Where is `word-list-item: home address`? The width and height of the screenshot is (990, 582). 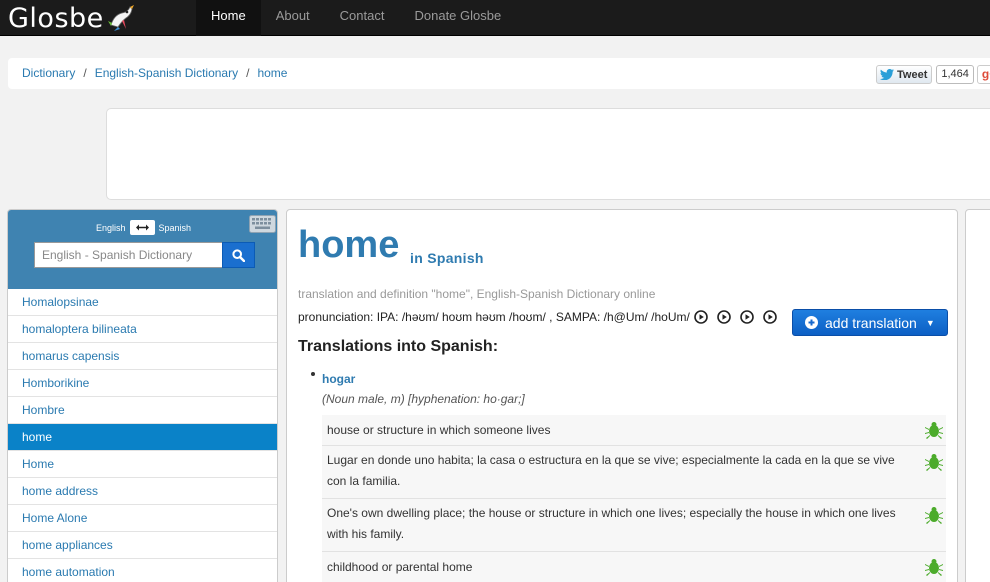 word-list-item: home address is located at coordinates (142, 491).